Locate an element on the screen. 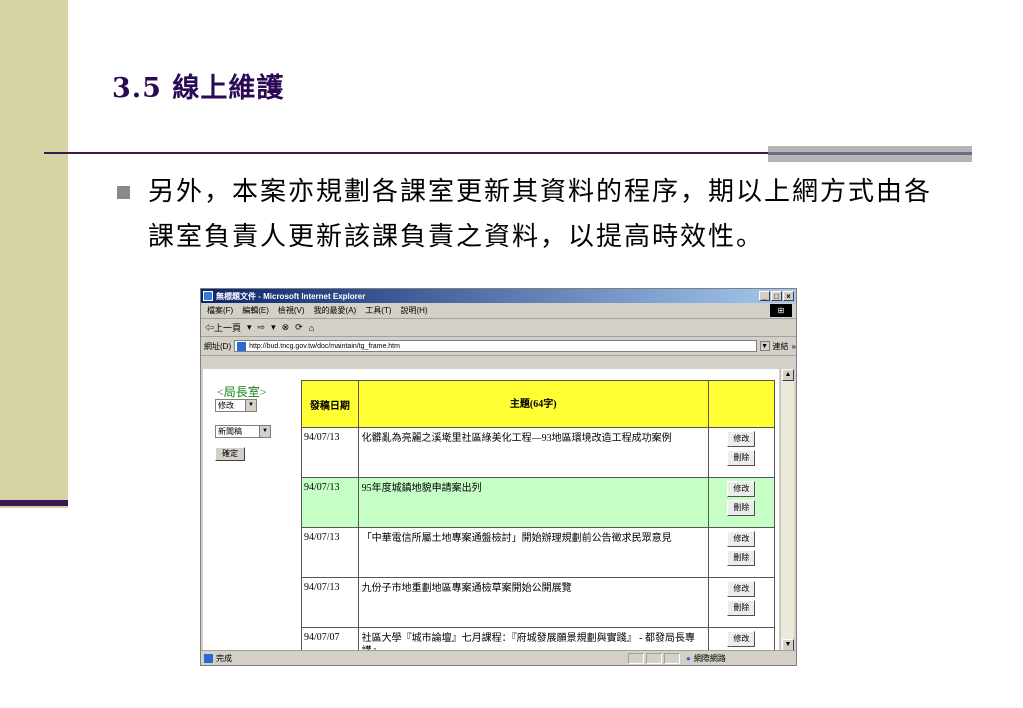 This screenshot has width=1023, height=708. table-row: 94/07/13 九份子市地重劃地區專案通檢草案開始公開展覽 修改 刪除 is located at coordinates (538, 602).